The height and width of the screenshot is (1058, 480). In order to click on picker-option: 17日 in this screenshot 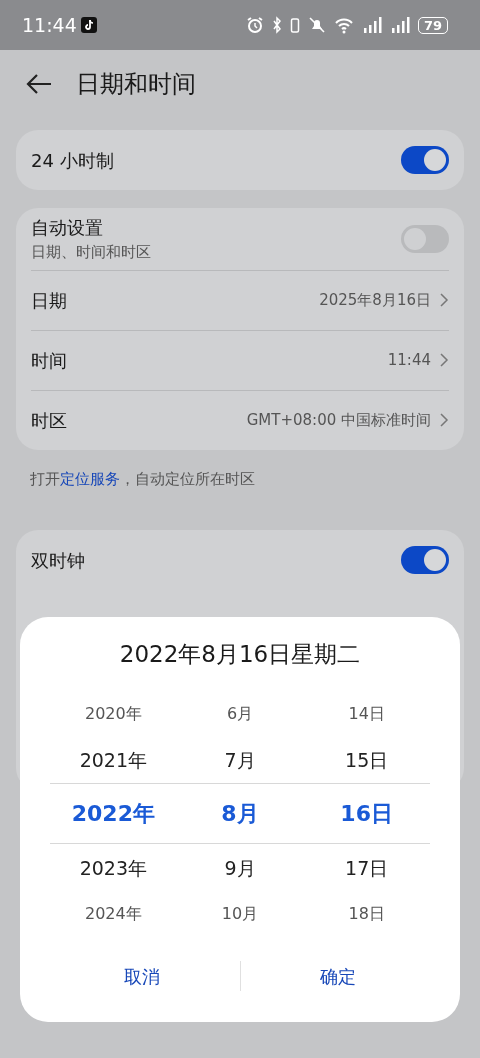, I will do `click(366, 868)`.